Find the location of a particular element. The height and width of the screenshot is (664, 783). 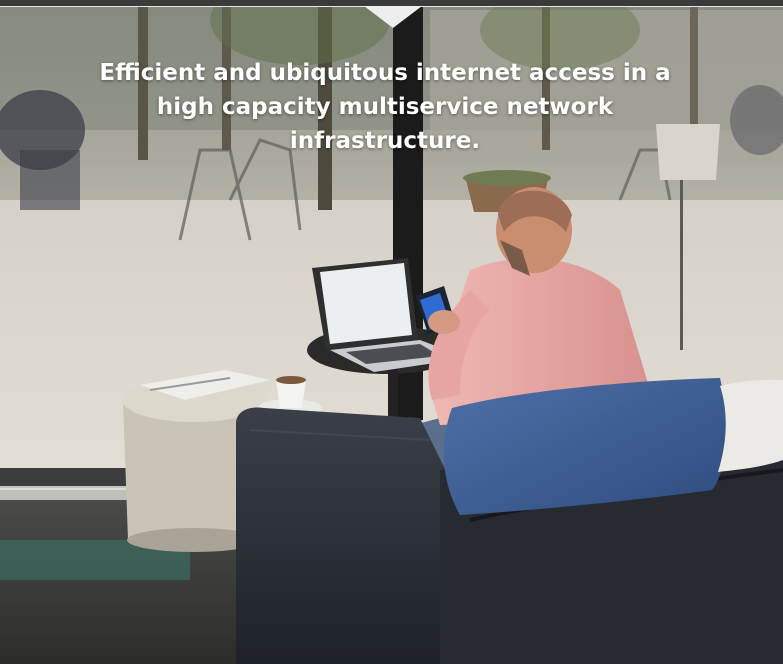

section-notch is located at coordinates (393, 17).